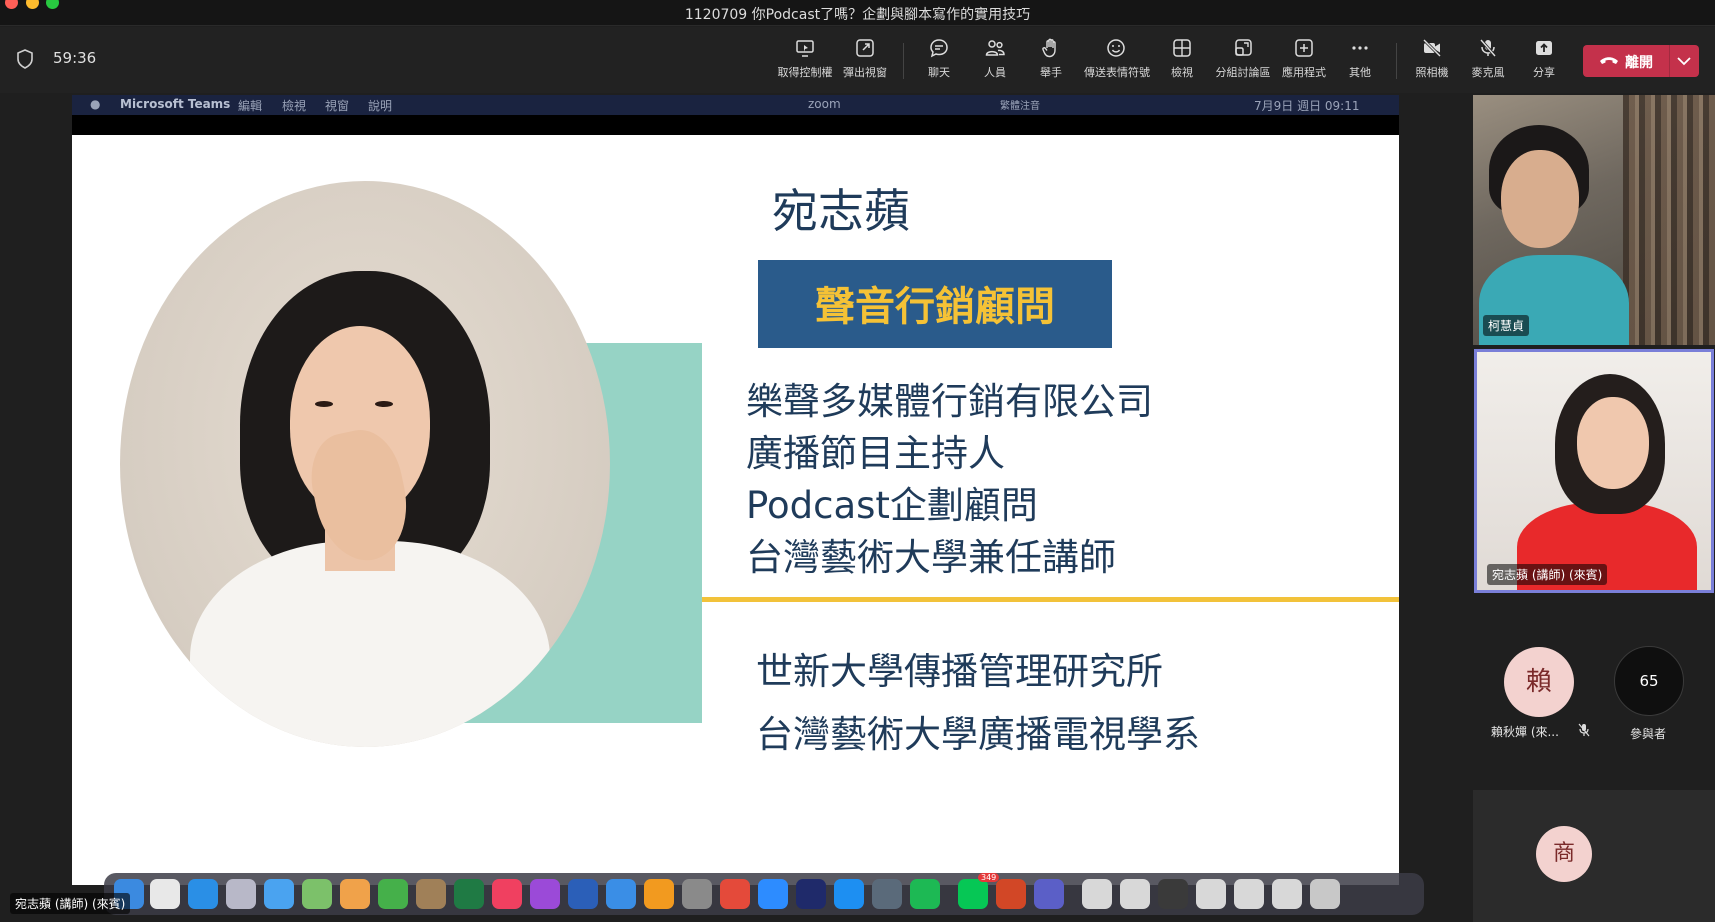 This screenshot has height=922, width=1715. I want to click on quicktime-icon, so click(887, 894).